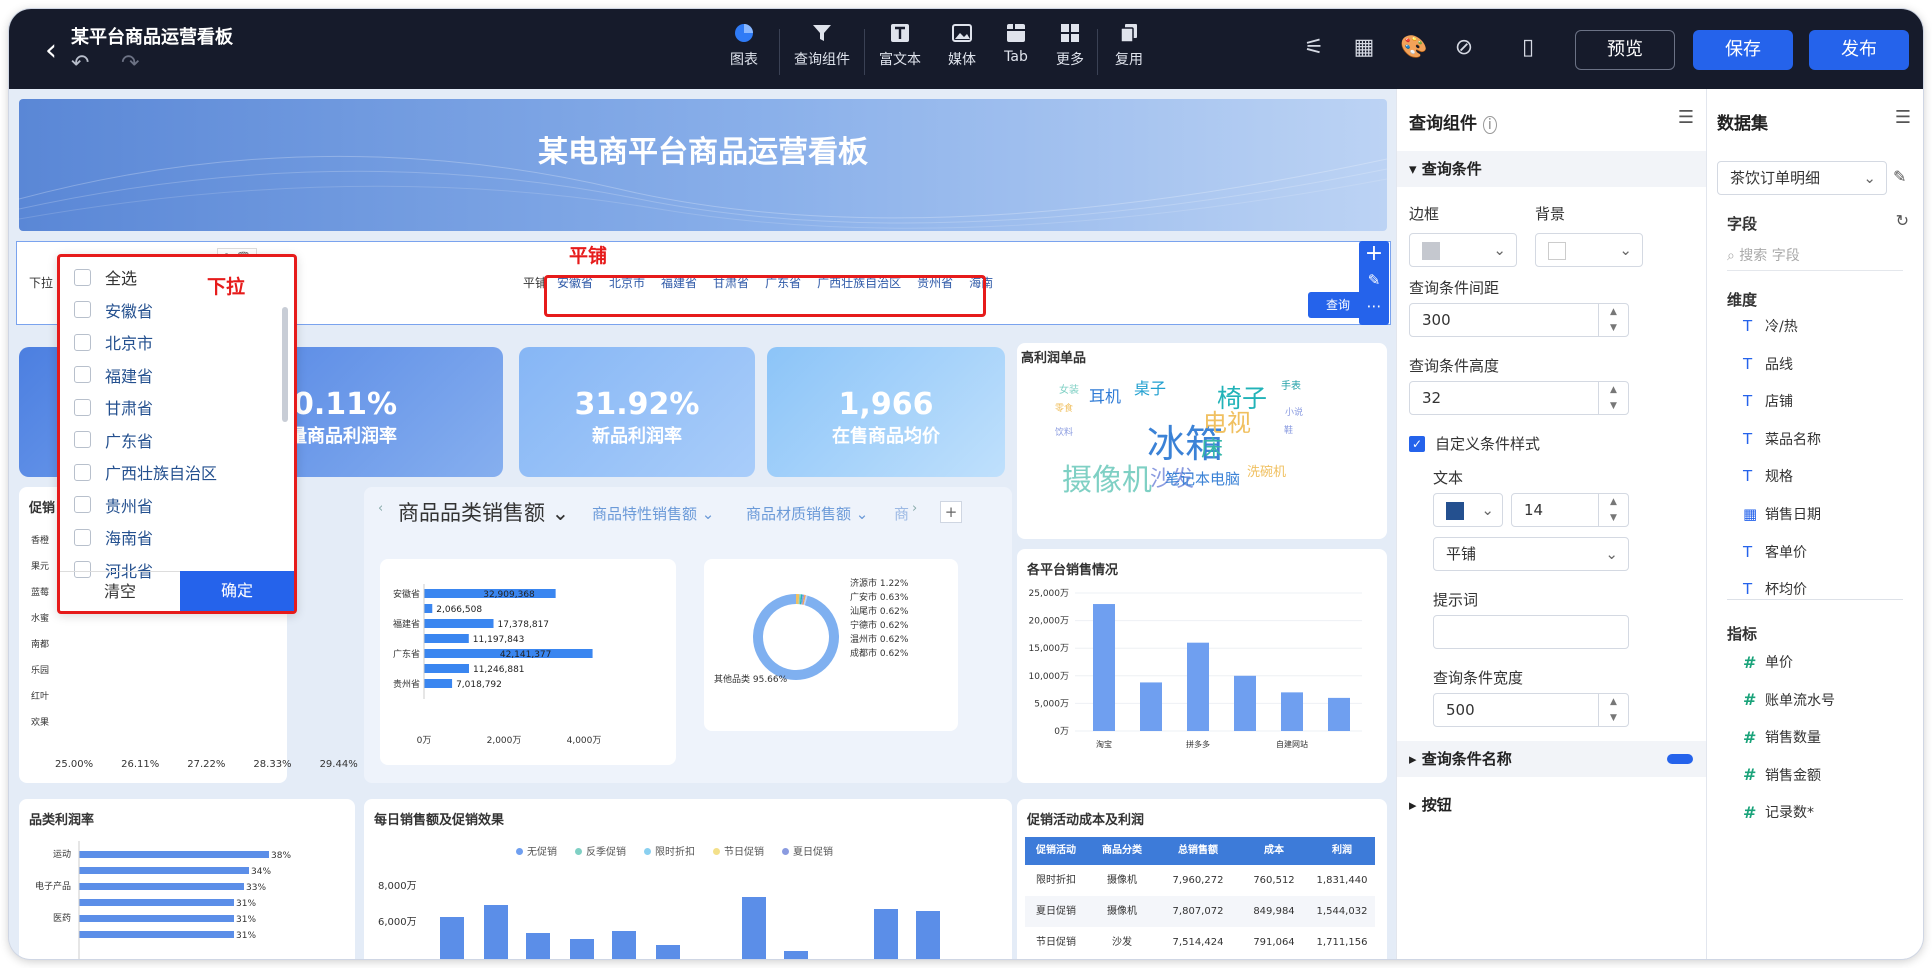 Image resolution: width=1932 pixels, height=968 pixels. I want to click on tab-item: 商品特性销售额 ⌄, so click(653, 513).